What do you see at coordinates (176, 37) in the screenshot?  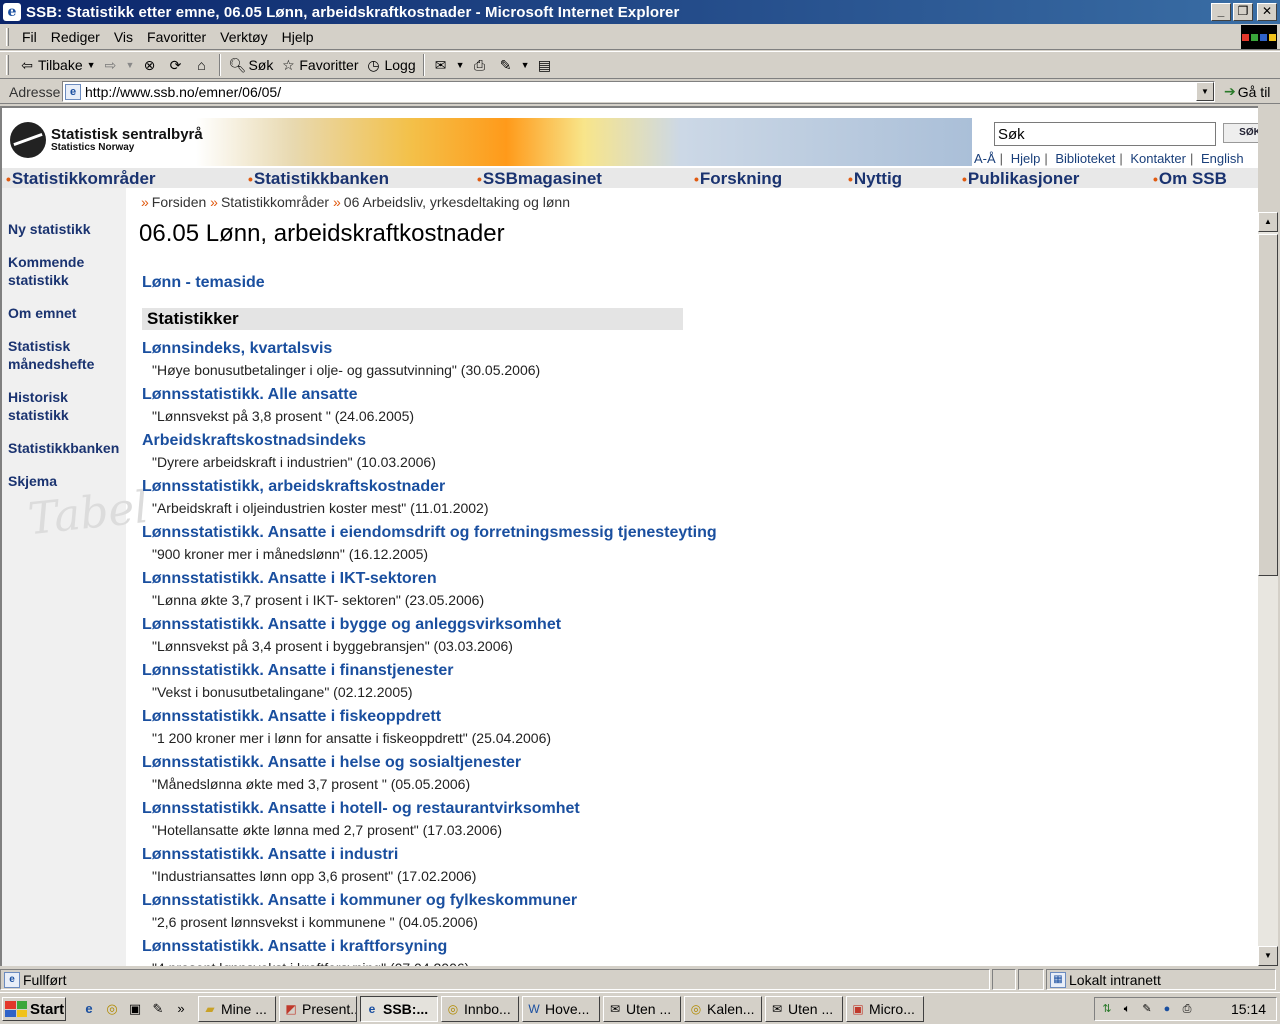 I see `menu-favorites: Favoritter` at bounding box center [176, 37].